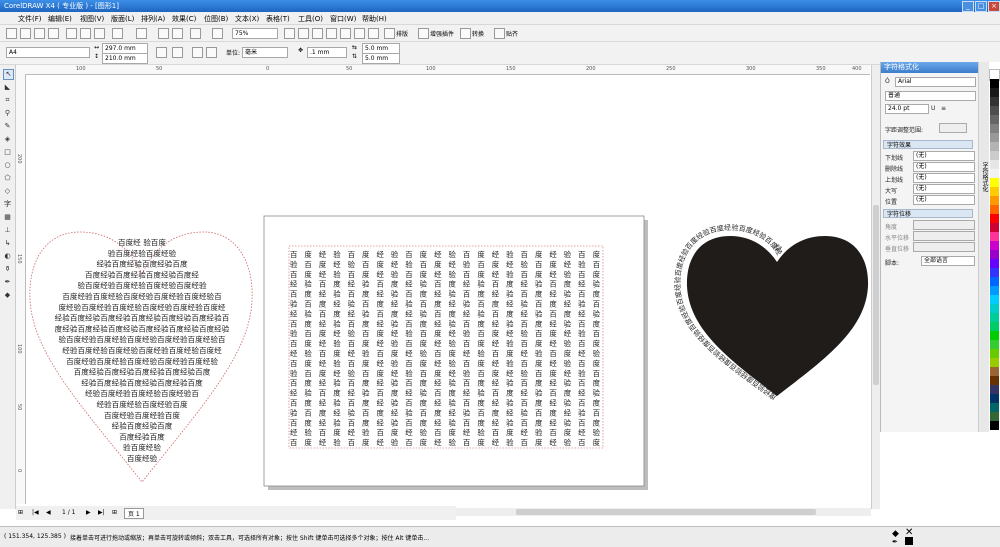 This screenshot has width=1000, height=547. Describe the element at coordinates (317, 33) in the screenshot. I see `zoom-selected-icon` at that location.